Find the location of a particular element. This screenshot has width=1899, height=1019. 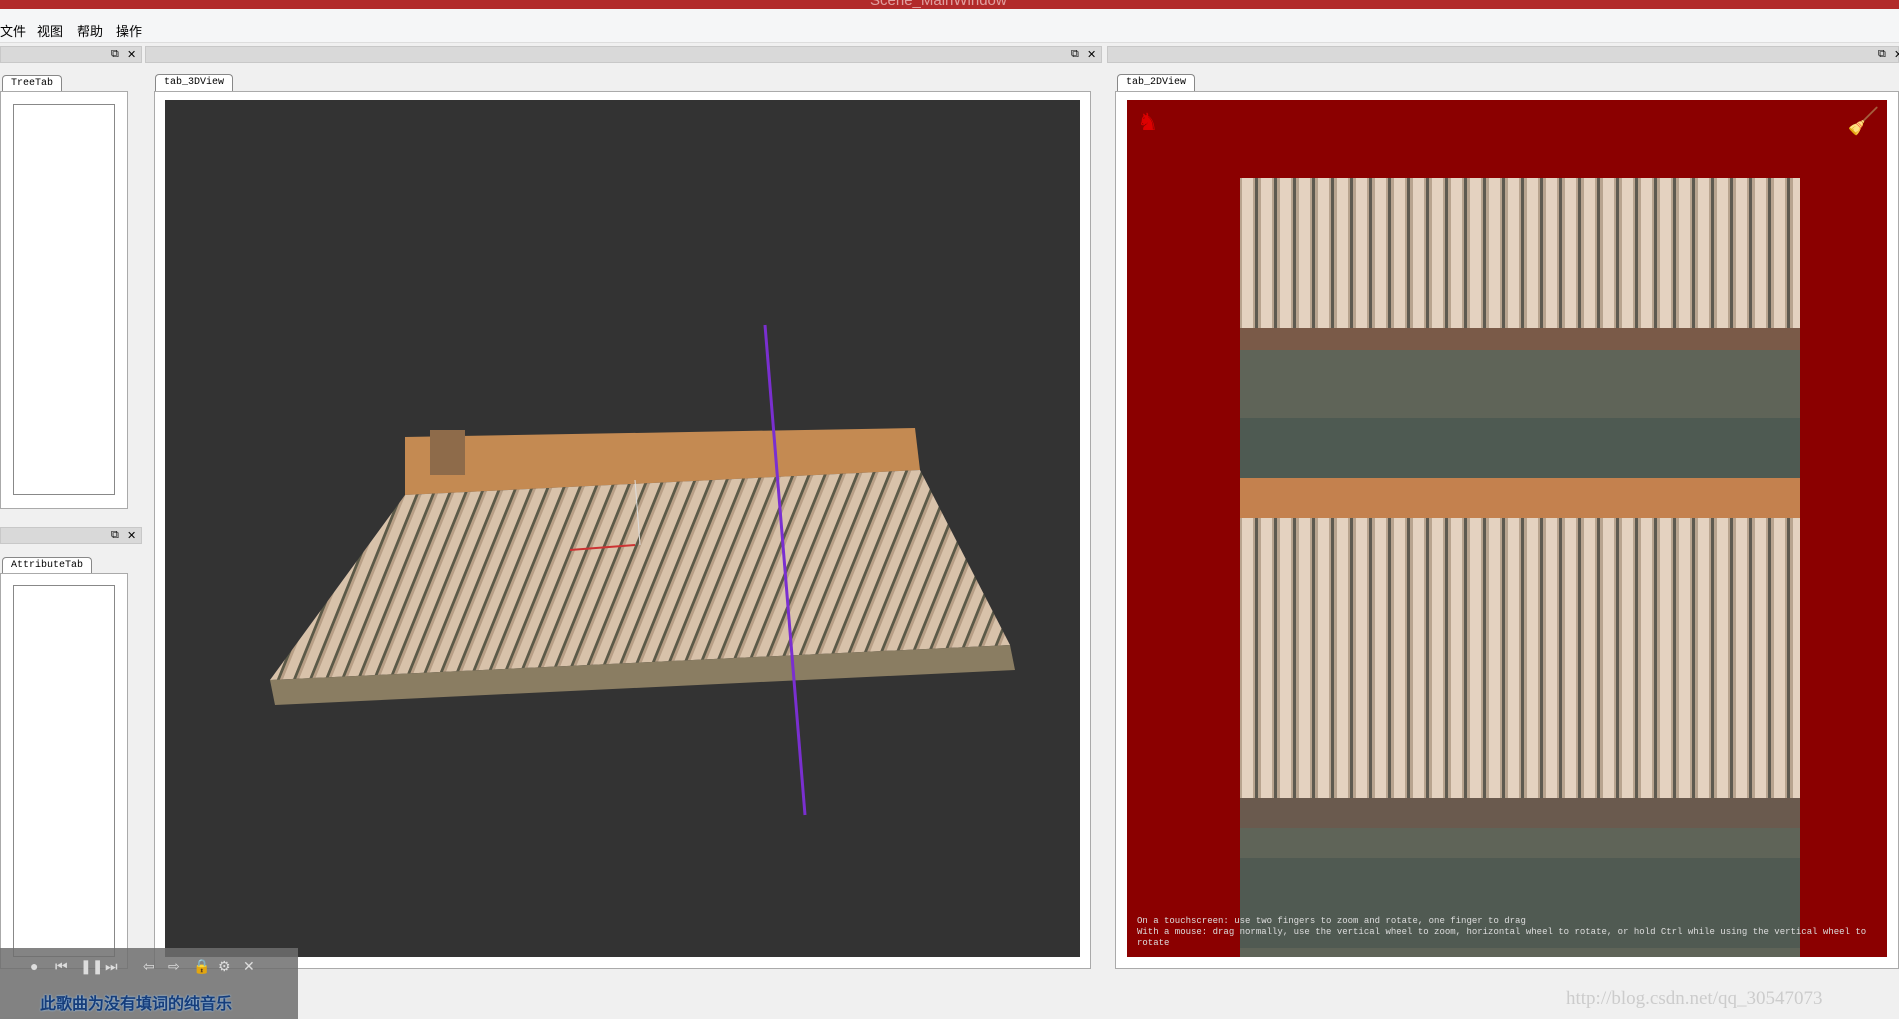

gear-icon: ⚙ is located at coordinates (224, 966).